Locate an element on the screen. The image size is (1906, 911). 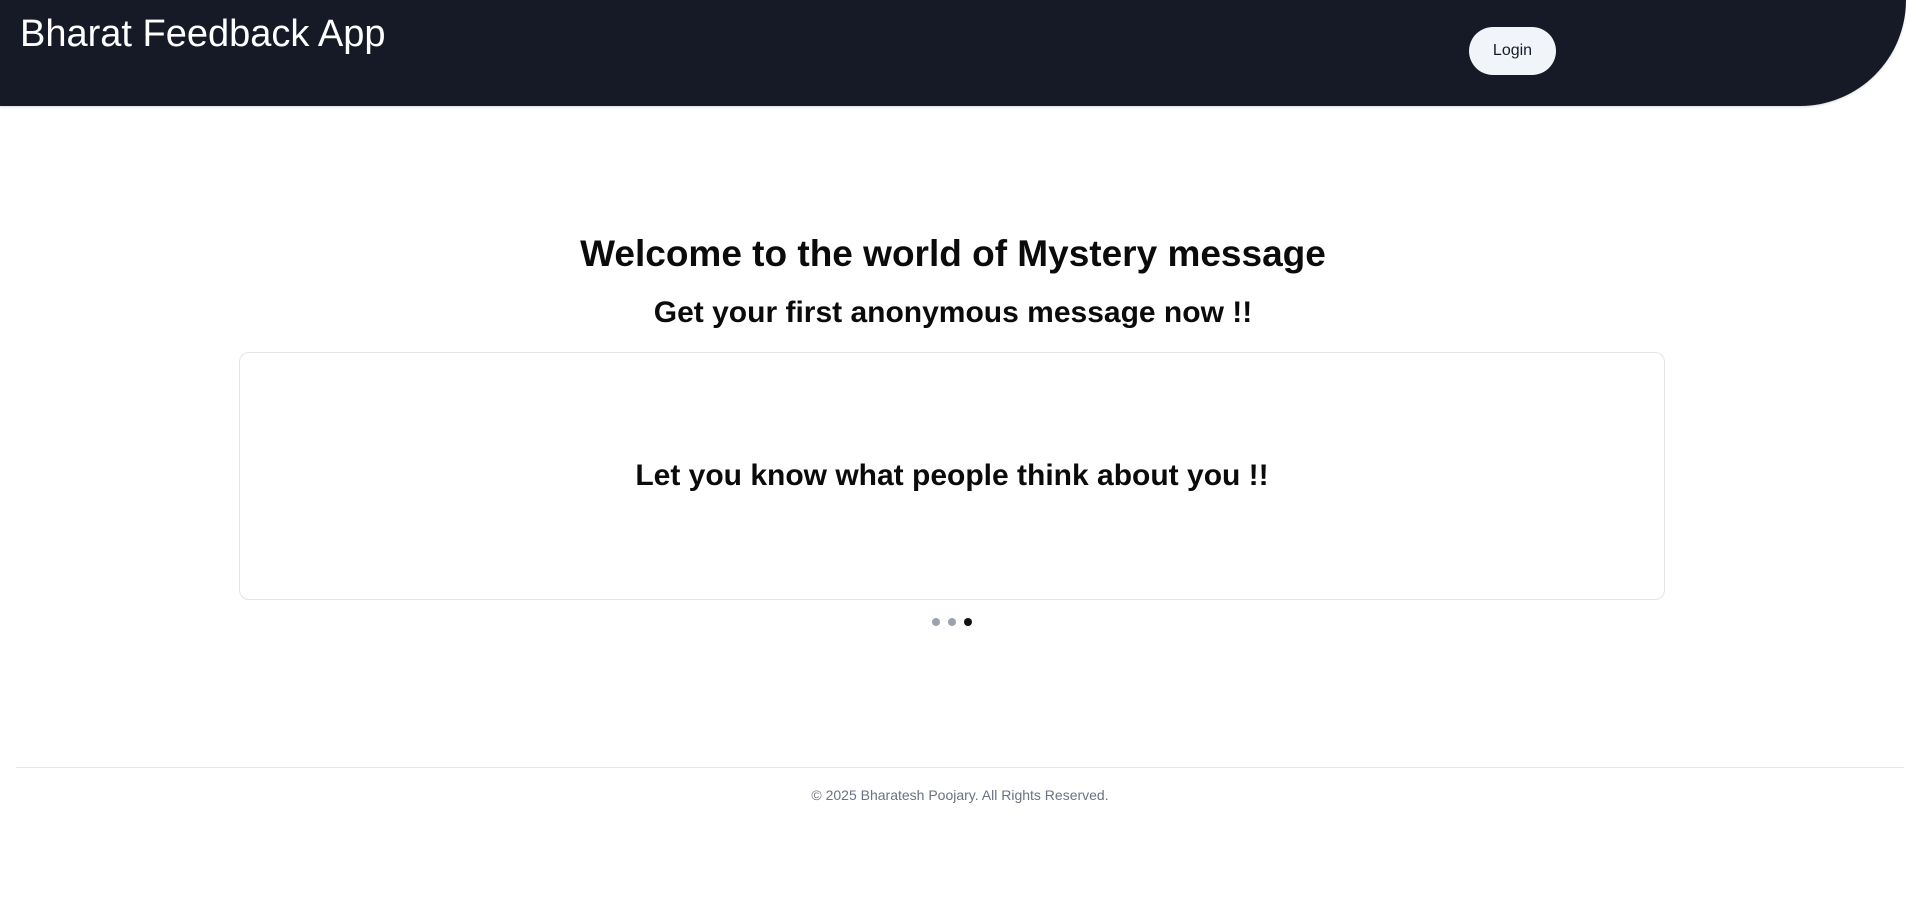
carousel-indicators is located at coordinates (952, 622).